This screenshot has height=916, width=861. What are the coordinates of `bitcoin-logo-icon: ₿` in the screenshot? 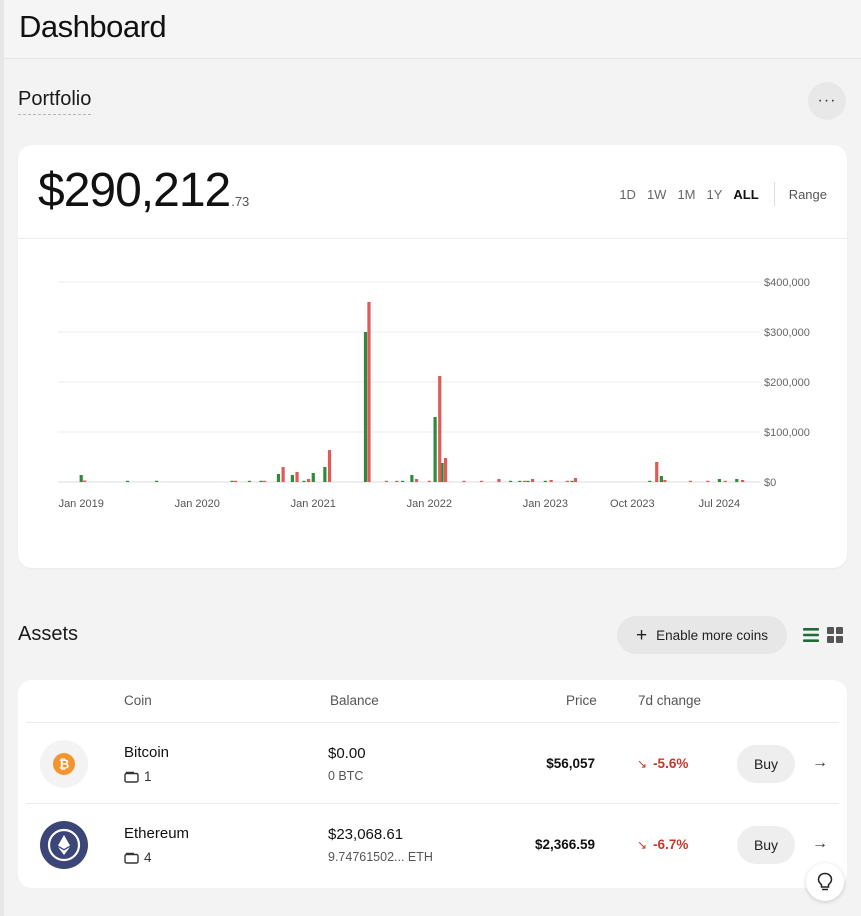 It's located at (64, 764).